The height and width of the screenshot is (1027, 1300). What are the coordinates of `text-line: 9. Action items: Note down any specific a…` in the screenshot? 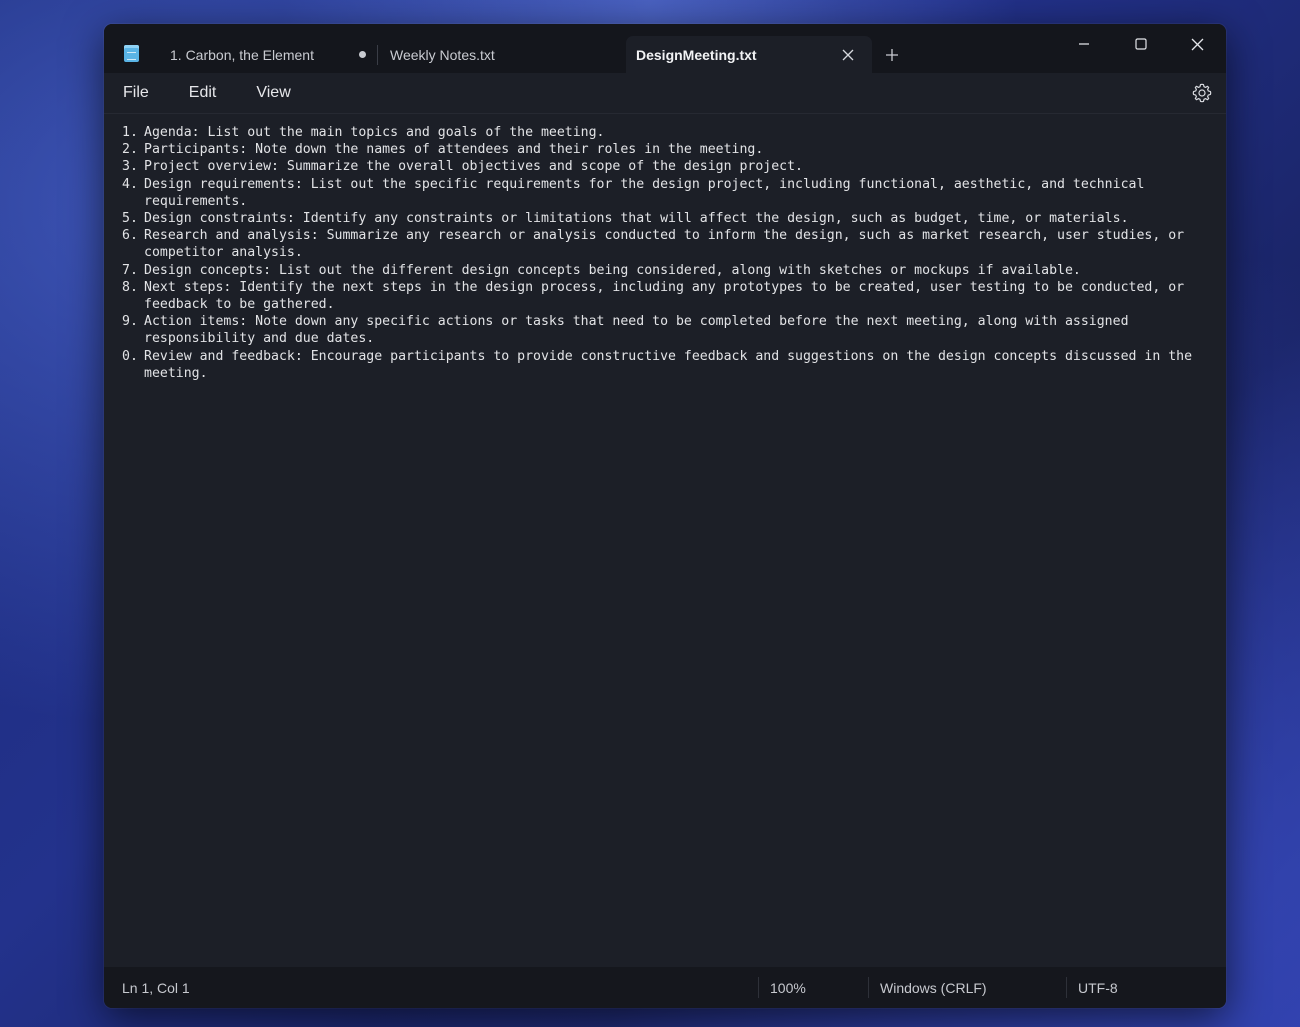 It's located at (665, 330).